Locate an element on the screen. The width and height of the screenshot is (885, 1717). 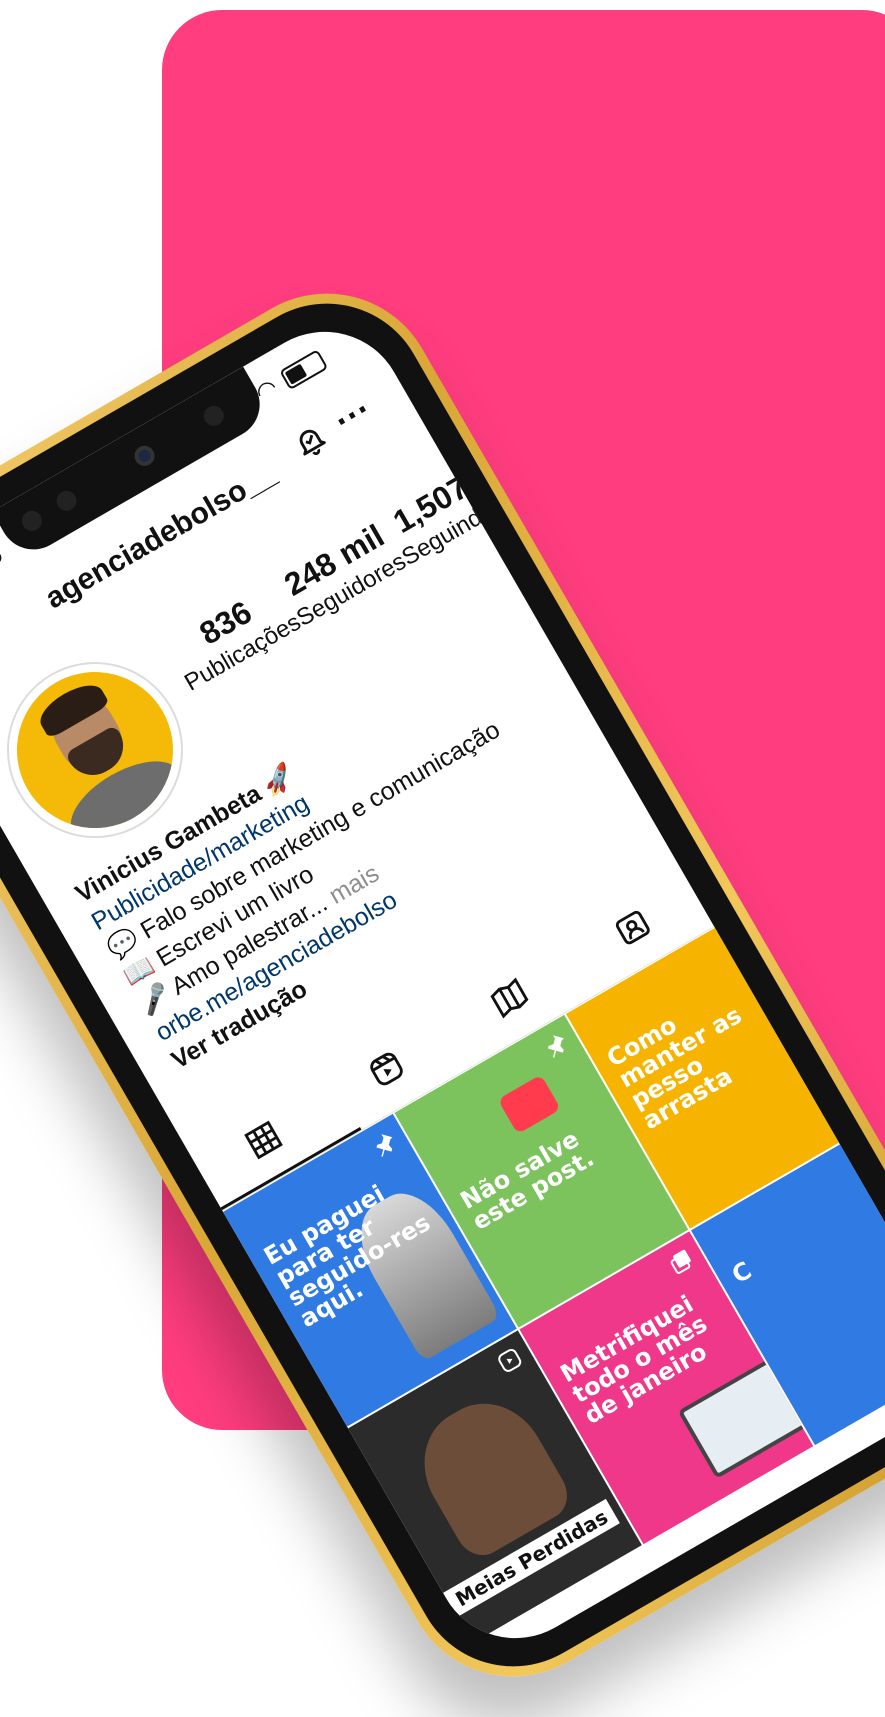
front-camera is located at coordinates (144, 456).